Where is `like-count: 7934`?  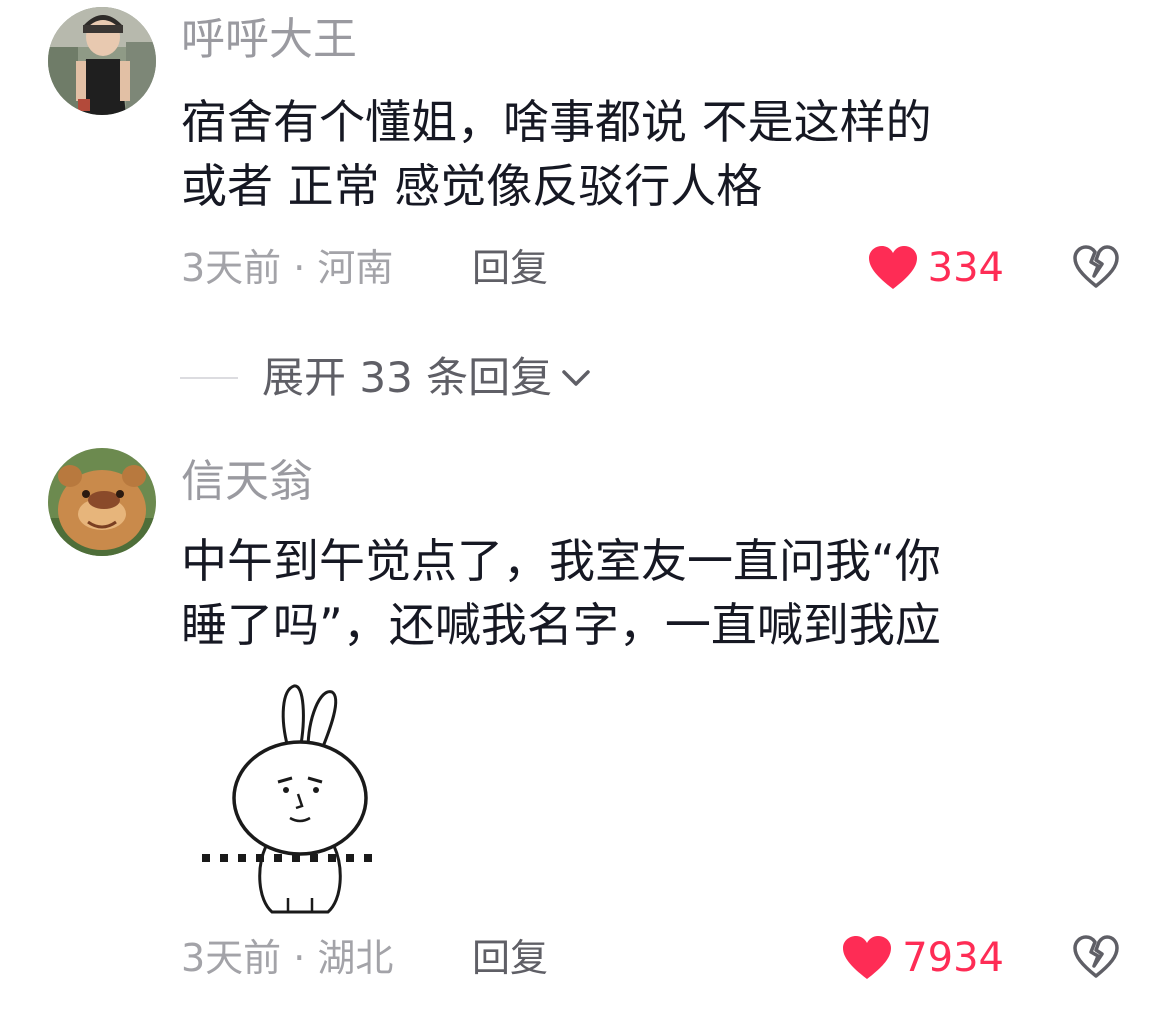
like-count: 7934 is located at coordinates (953, 958).